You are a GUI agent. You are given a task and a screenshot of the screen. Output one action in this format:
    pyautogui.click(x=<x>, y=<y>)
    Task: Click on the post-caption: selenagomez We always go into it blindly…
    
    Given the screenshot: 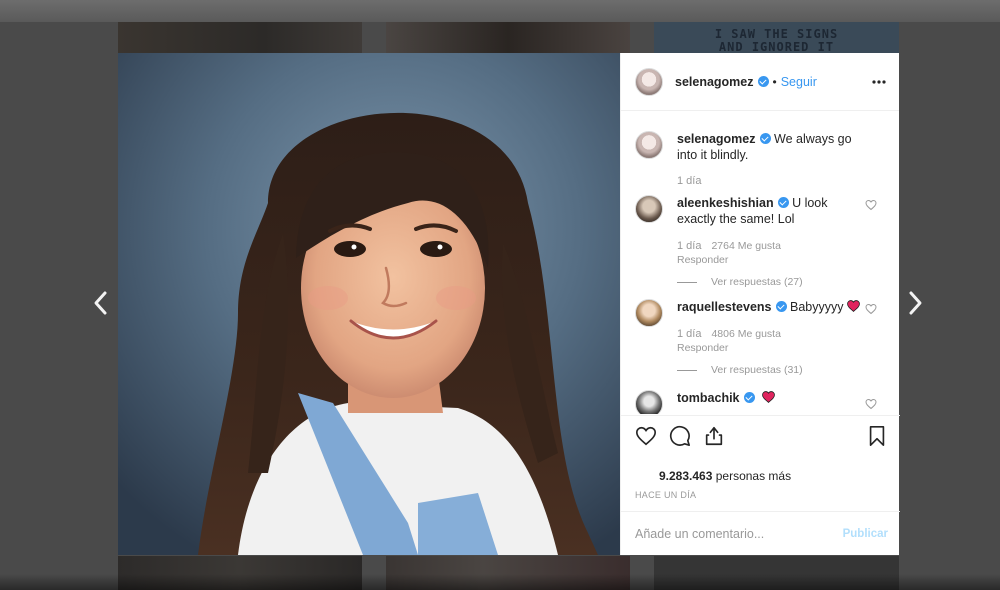 What is the action you would take?
    pyautogui.click(x=761, y=159)
    